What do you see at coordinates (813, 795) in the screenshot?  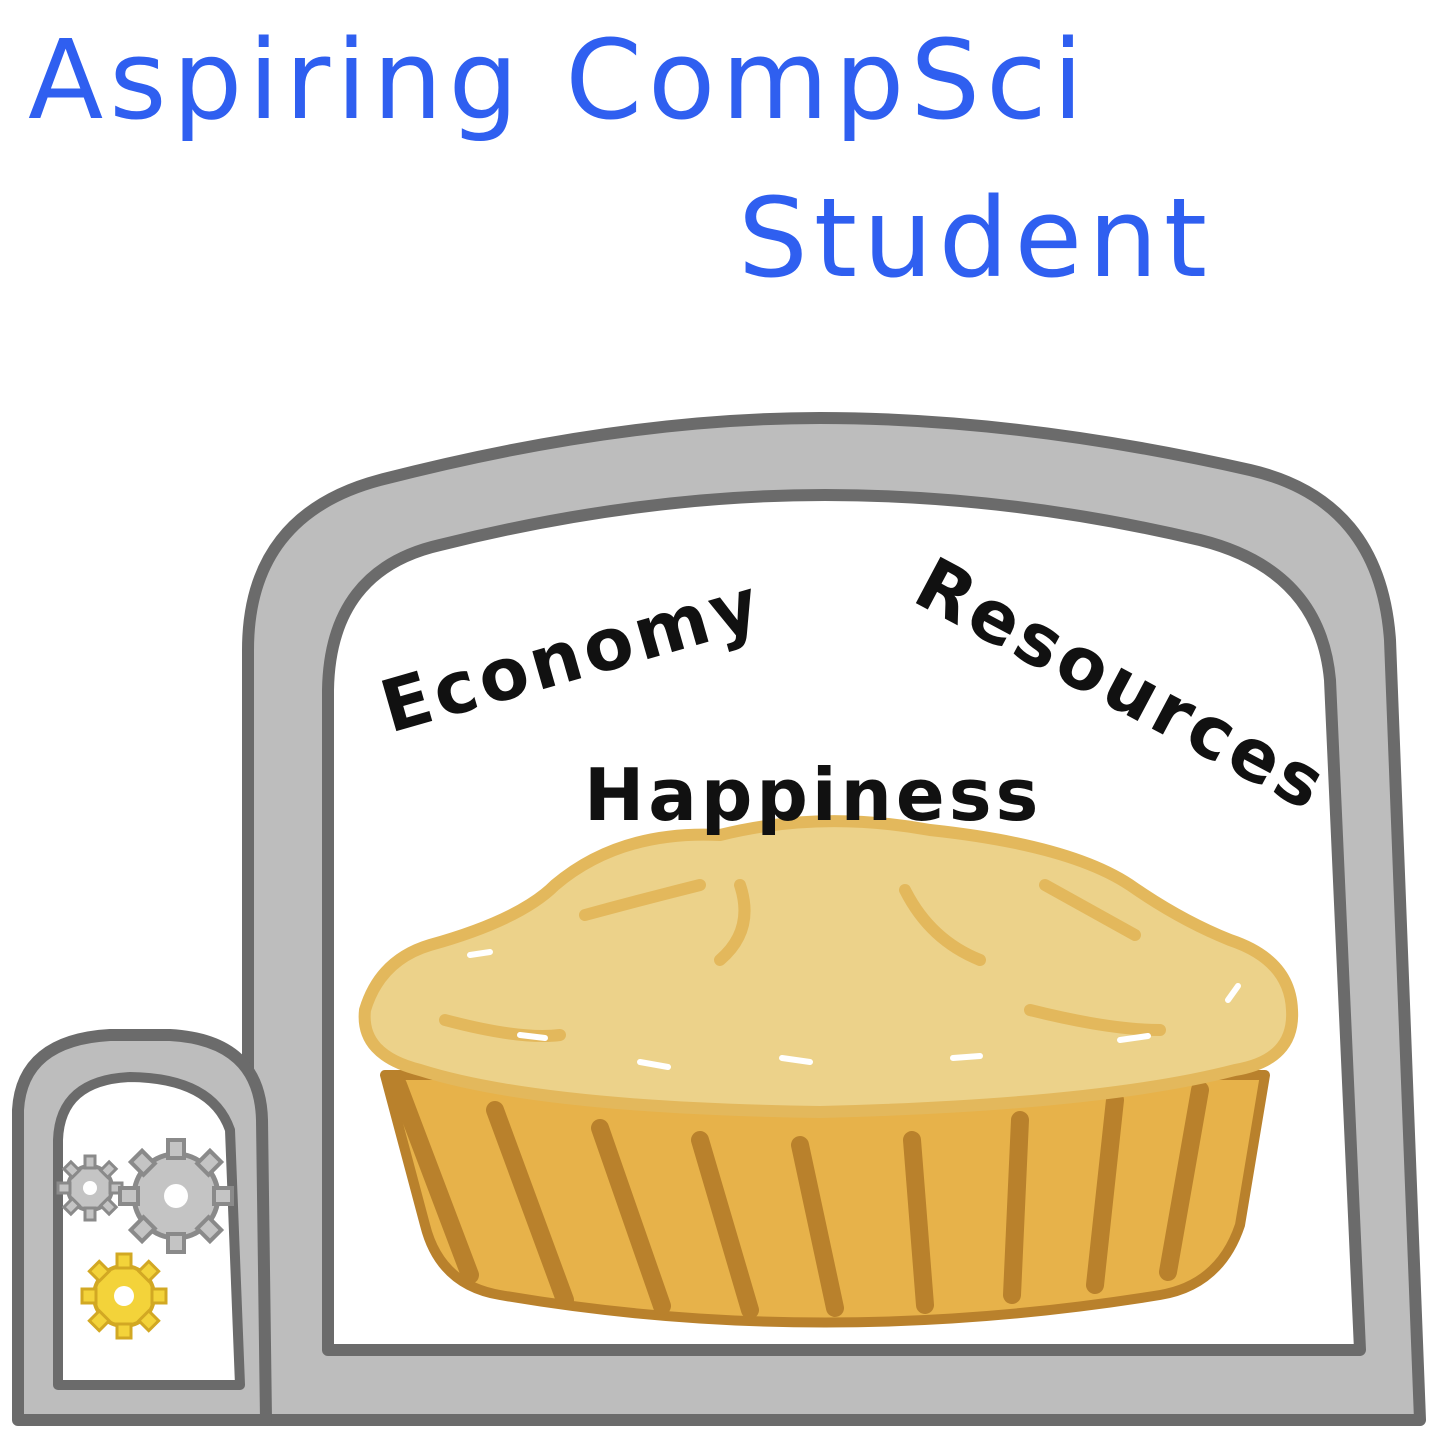 I see `label-happiness: Happiness` at bounding box center [813, 795].